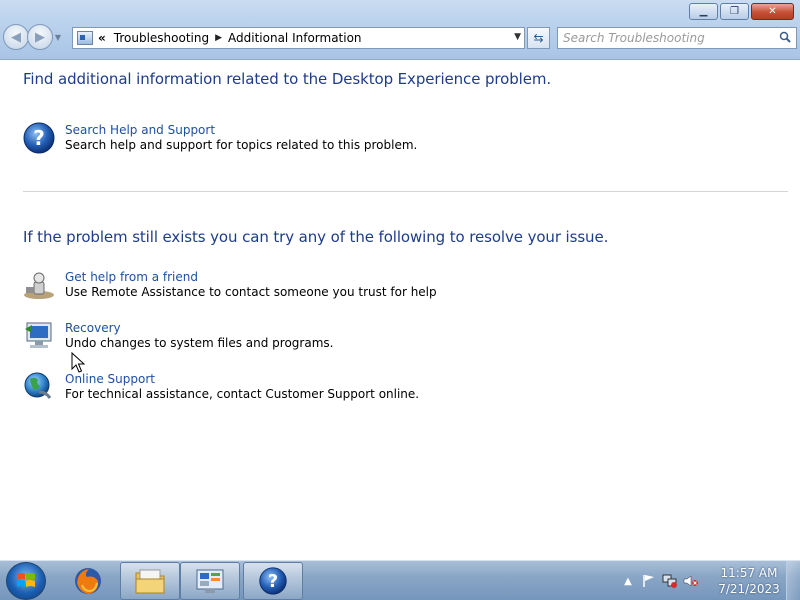 The image size is (800, 600). What do you see at coordinates (749, 581) in the screenshot?
I see `system-clock: 11:57 AM 7/21/2023` at bounding box center [749, 581].